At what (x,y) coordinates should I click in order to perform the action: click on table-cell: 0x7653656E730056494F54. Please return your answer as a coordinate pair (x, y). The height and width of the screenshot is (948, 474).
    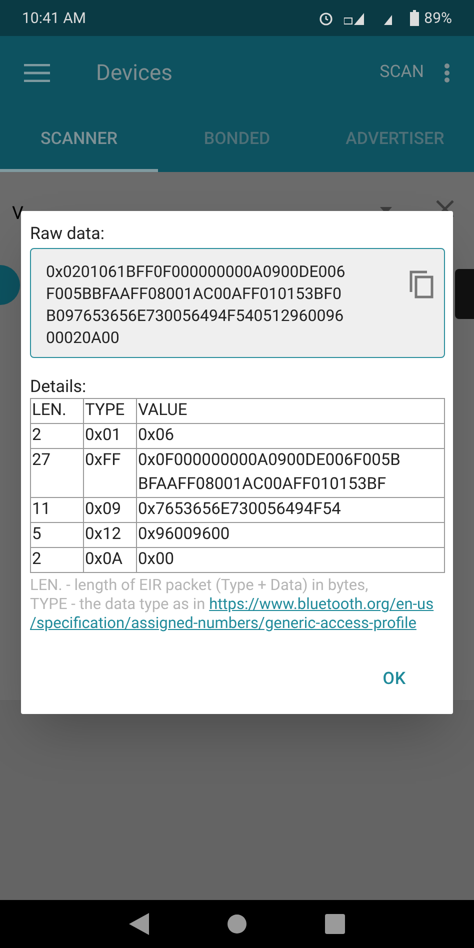
    Looking at the image, I should click on (290, 510).